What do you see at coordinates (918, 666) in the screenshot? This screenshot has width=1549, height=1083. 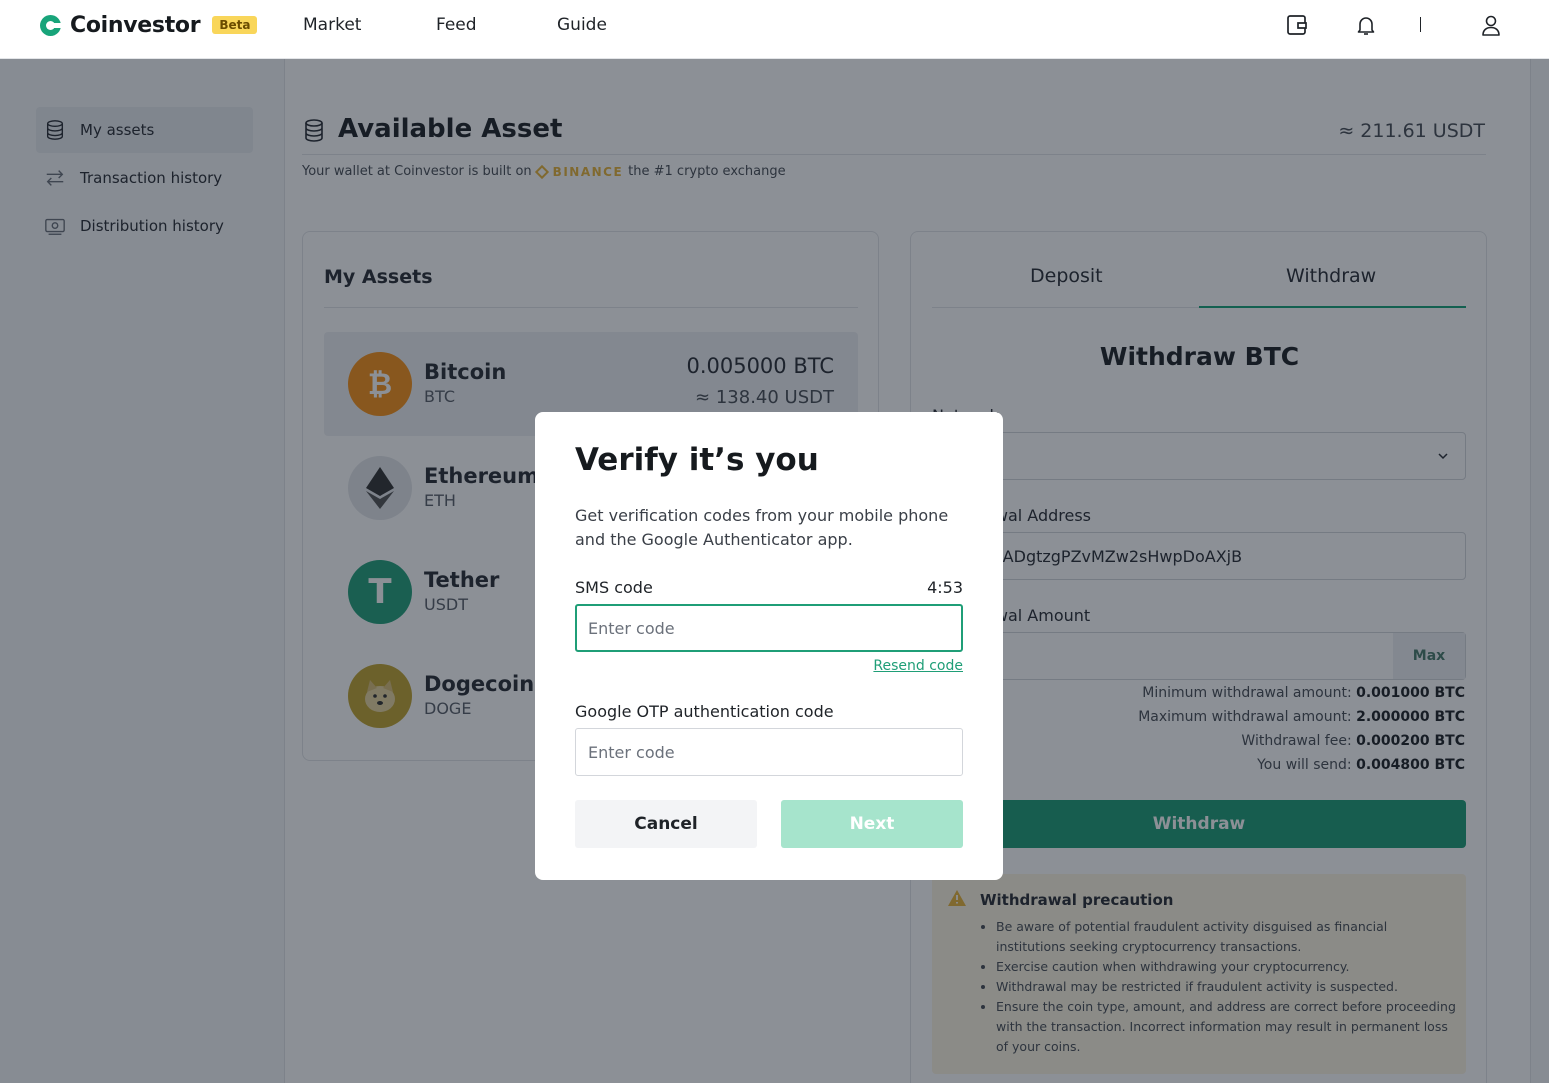 I see `resend-code-link: Resend code` at bounding box center [918, 666].